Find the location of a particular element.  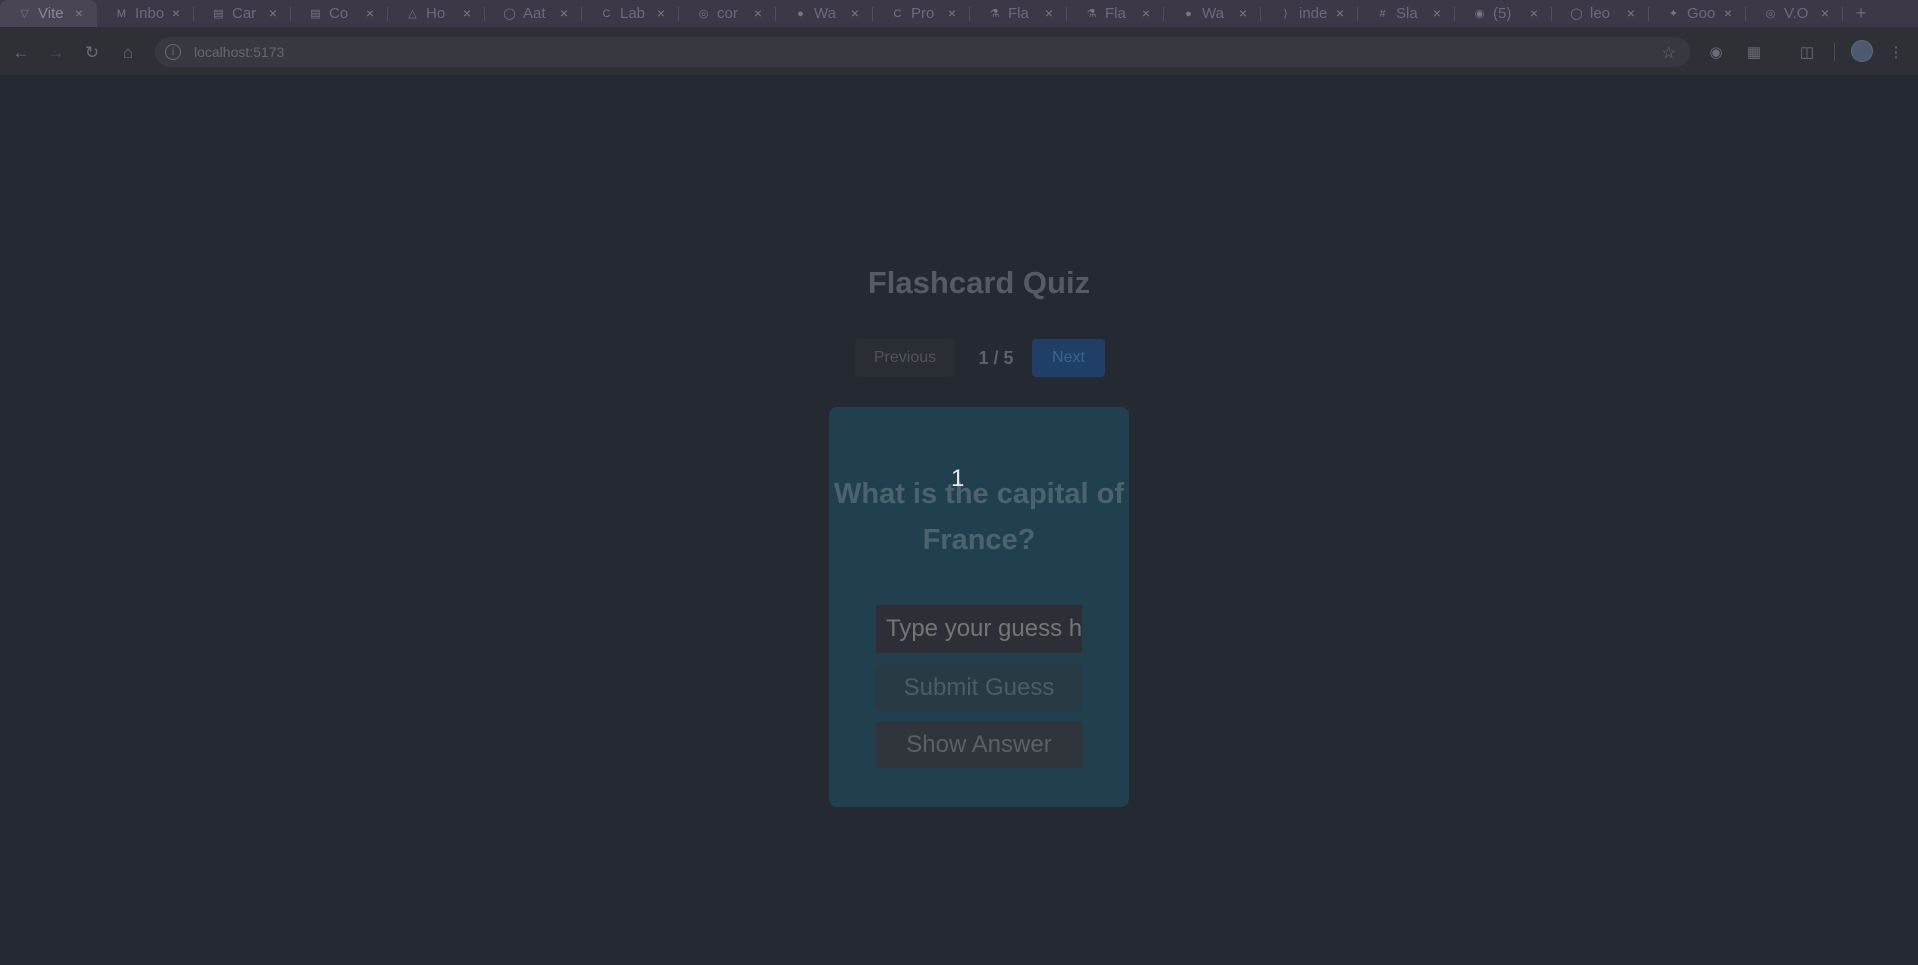

browser-tab: ▽ Vite × is located at coordinates (48, 13).